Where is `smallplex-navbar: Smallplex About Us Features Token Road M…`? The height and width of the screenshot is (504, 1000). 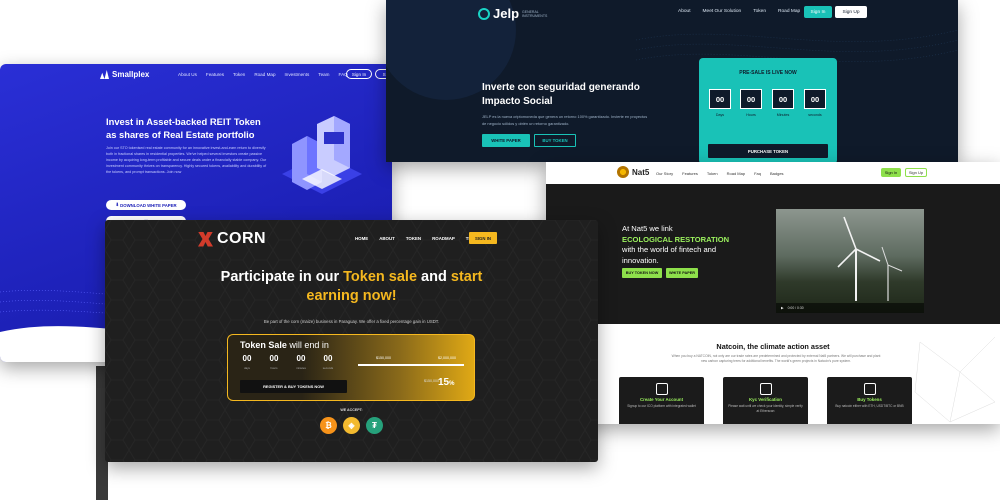 smallplex-navbar: Smallplex About Us Features Token Road M… is located at coordinates (196, 76).